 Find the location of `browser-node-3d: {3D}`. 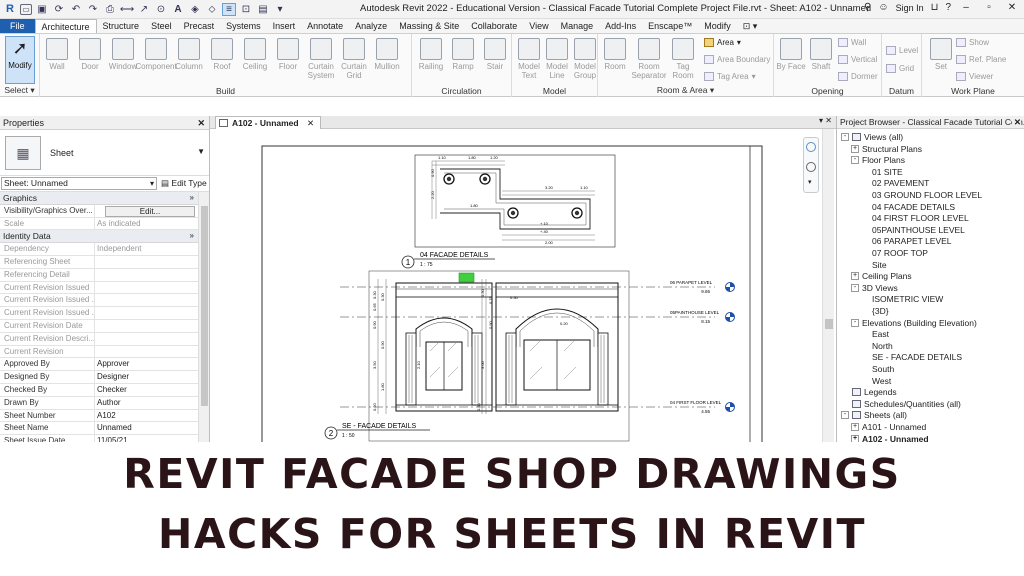

browser-node-3d: {3D} is located at coordinates (880, 311).